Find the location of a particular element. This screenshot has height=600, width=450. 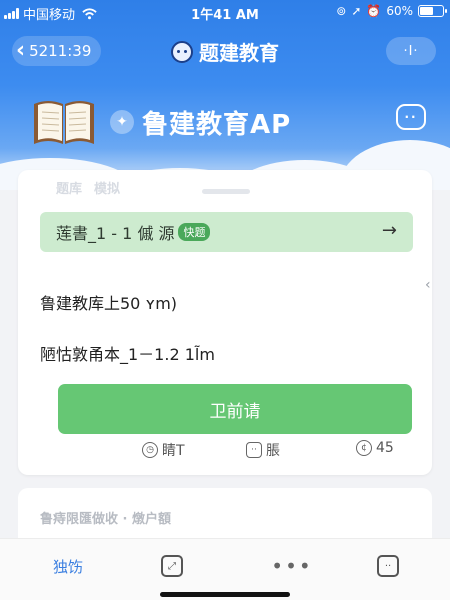

card-tabs: 题库 模拟 is located at coordinates (88, 187).